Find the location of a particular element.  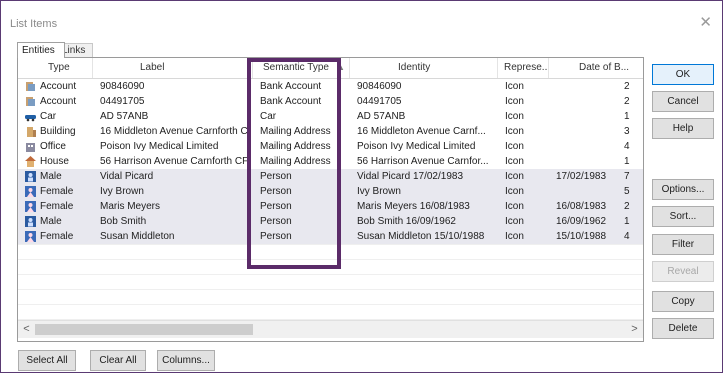

cell-label: Ivy Brown is located at coordinates (122, 191).